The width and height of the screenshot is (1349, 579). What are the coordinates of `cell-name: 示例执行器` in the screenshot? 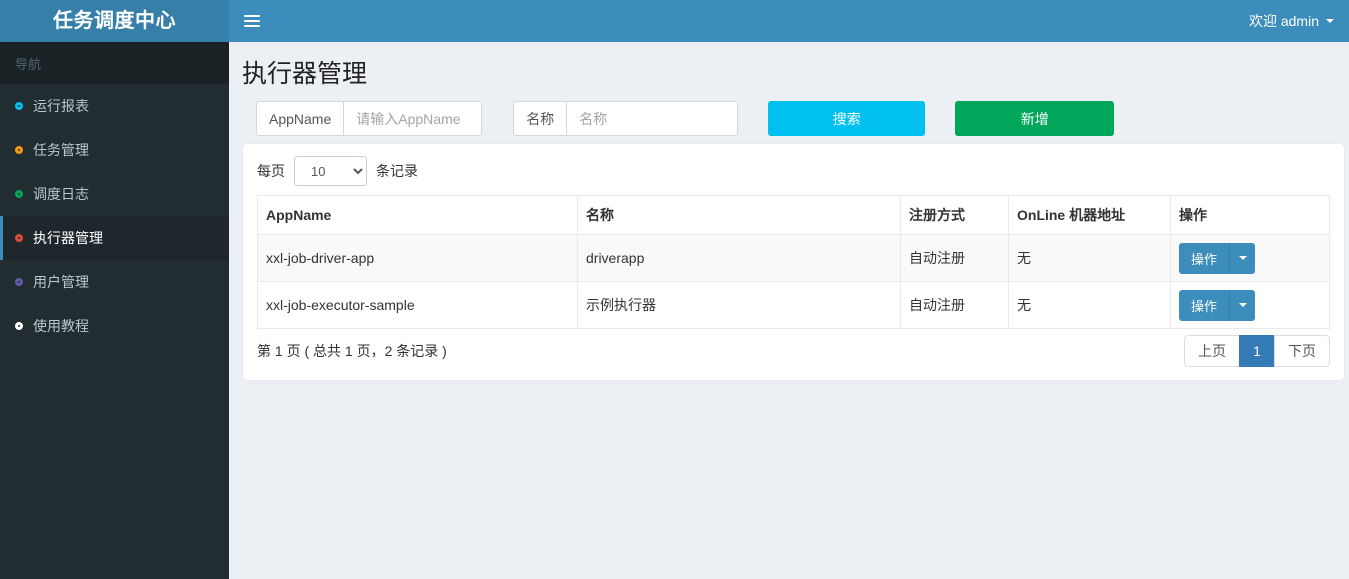 It's located at (739, 305).